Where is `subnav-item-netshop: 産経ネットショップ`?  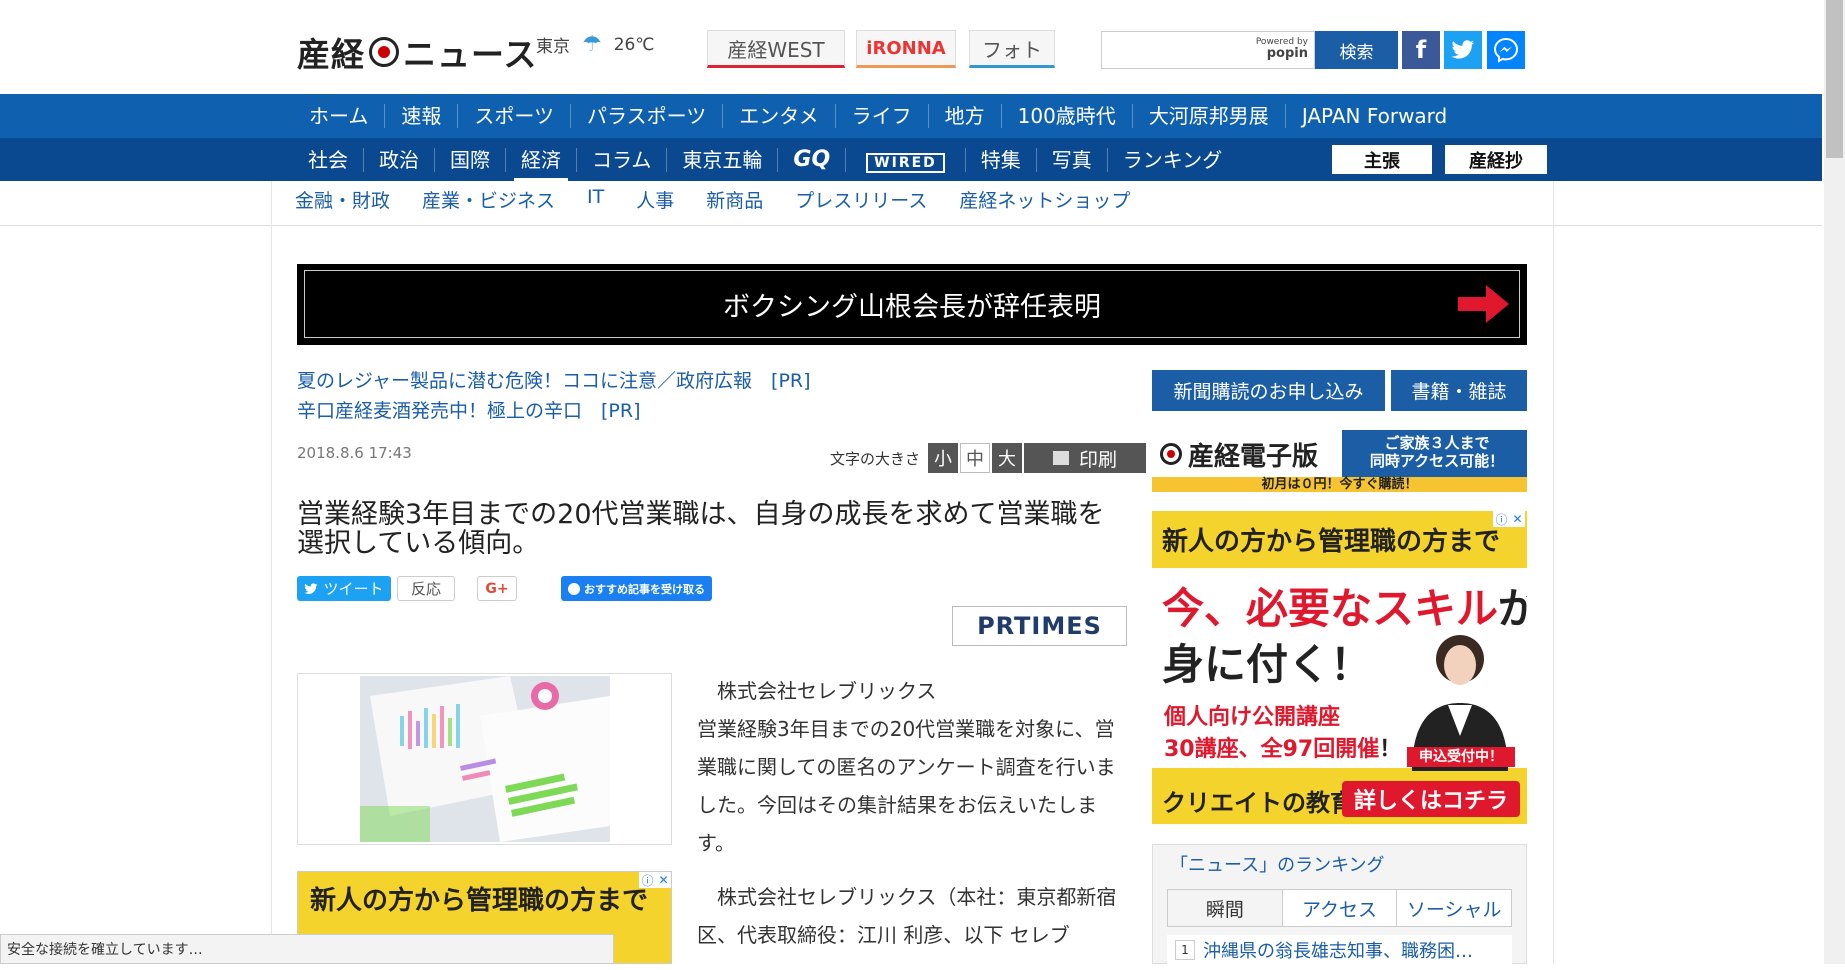
subnav-item-netshop: 産経ネットショップ is located at coordinates (1044, 199).